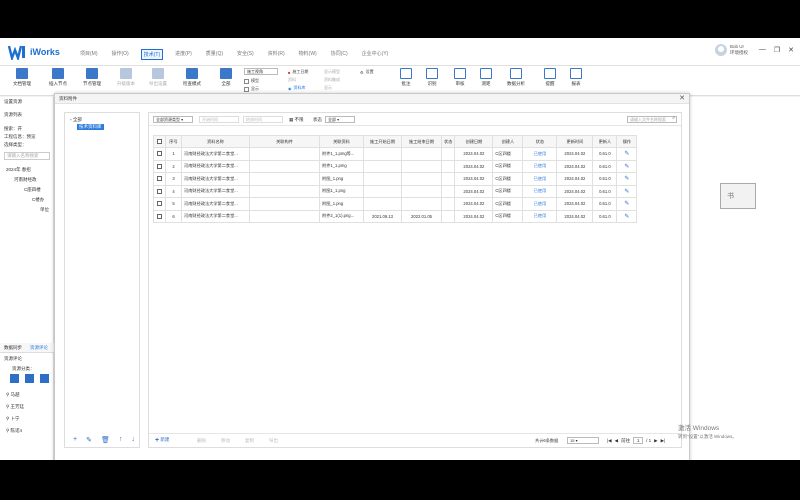 The width and height of the screenshot is (800, 500). What do you see at coordinates (421, 141) in the screenshot?
I see `column-header-6: 施工结束日期` at bounding box center [421, 141].